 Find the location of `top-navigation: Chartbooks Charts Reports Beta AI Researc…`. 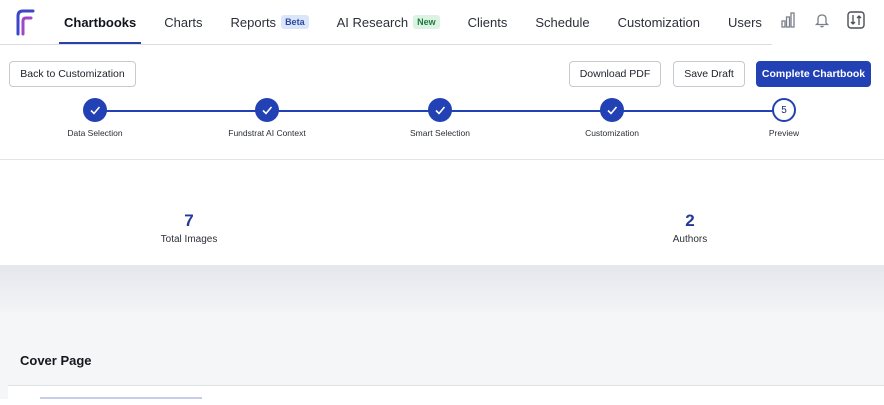

top-navigation: Chartbooks Charts Reports Beta AI Researc… is located at coordinates (442, 22).